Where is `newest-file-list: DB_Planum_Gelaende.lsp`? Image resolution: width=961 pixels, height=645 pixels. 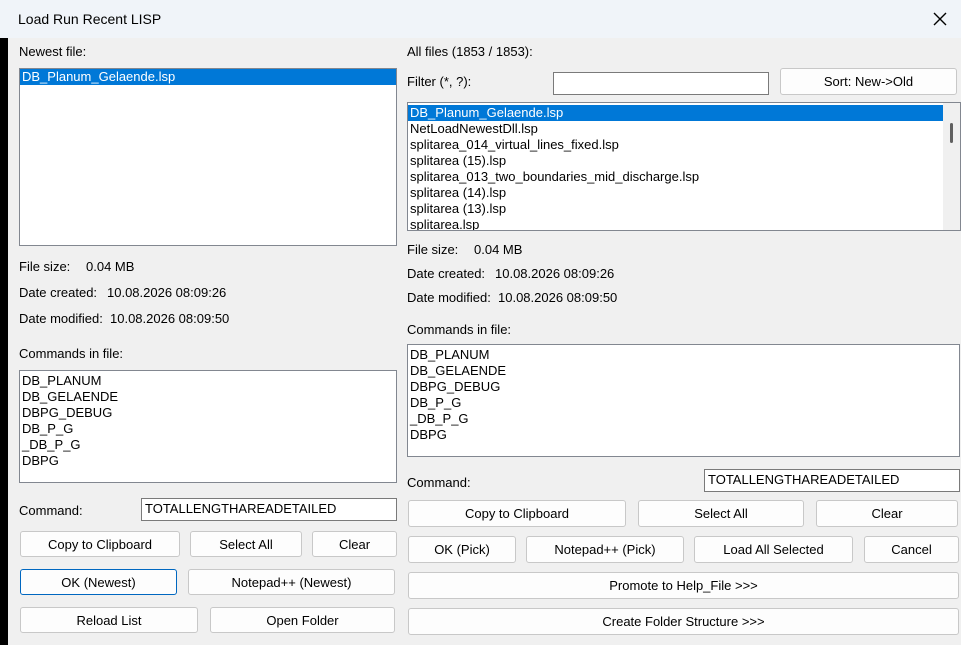 newest-file-list: DB_Planum_Gelaende.lsp is located at coordinates (208, 157).